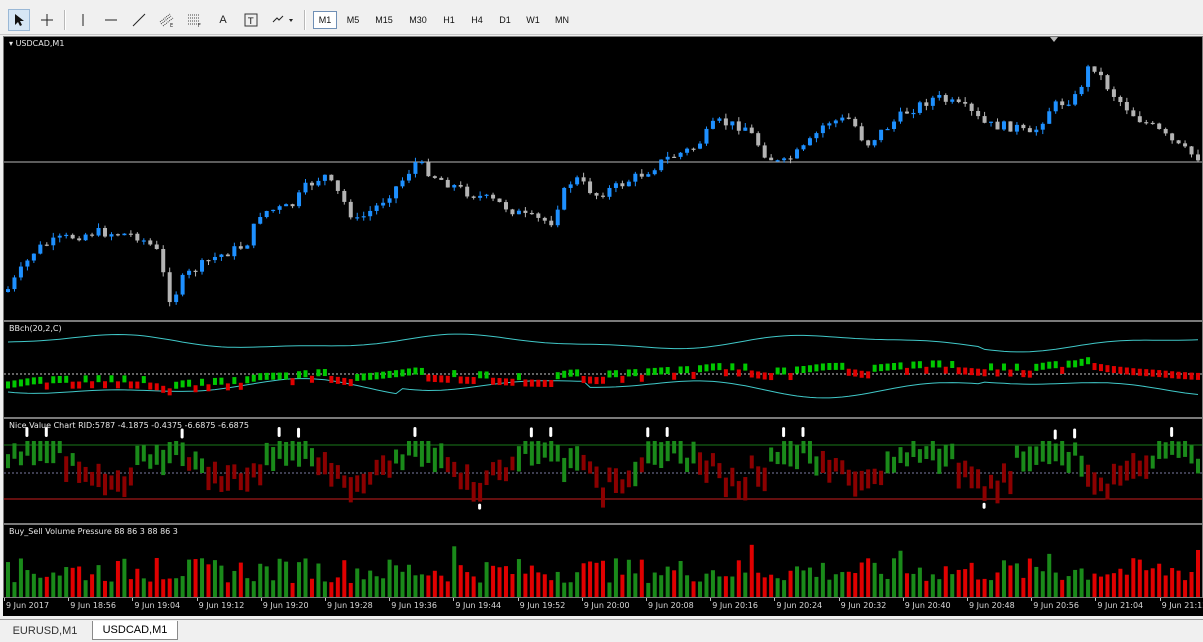 The width and height of the screenshot is (1203, 642). I want to click on vertical-line-button, so click(83, 20).